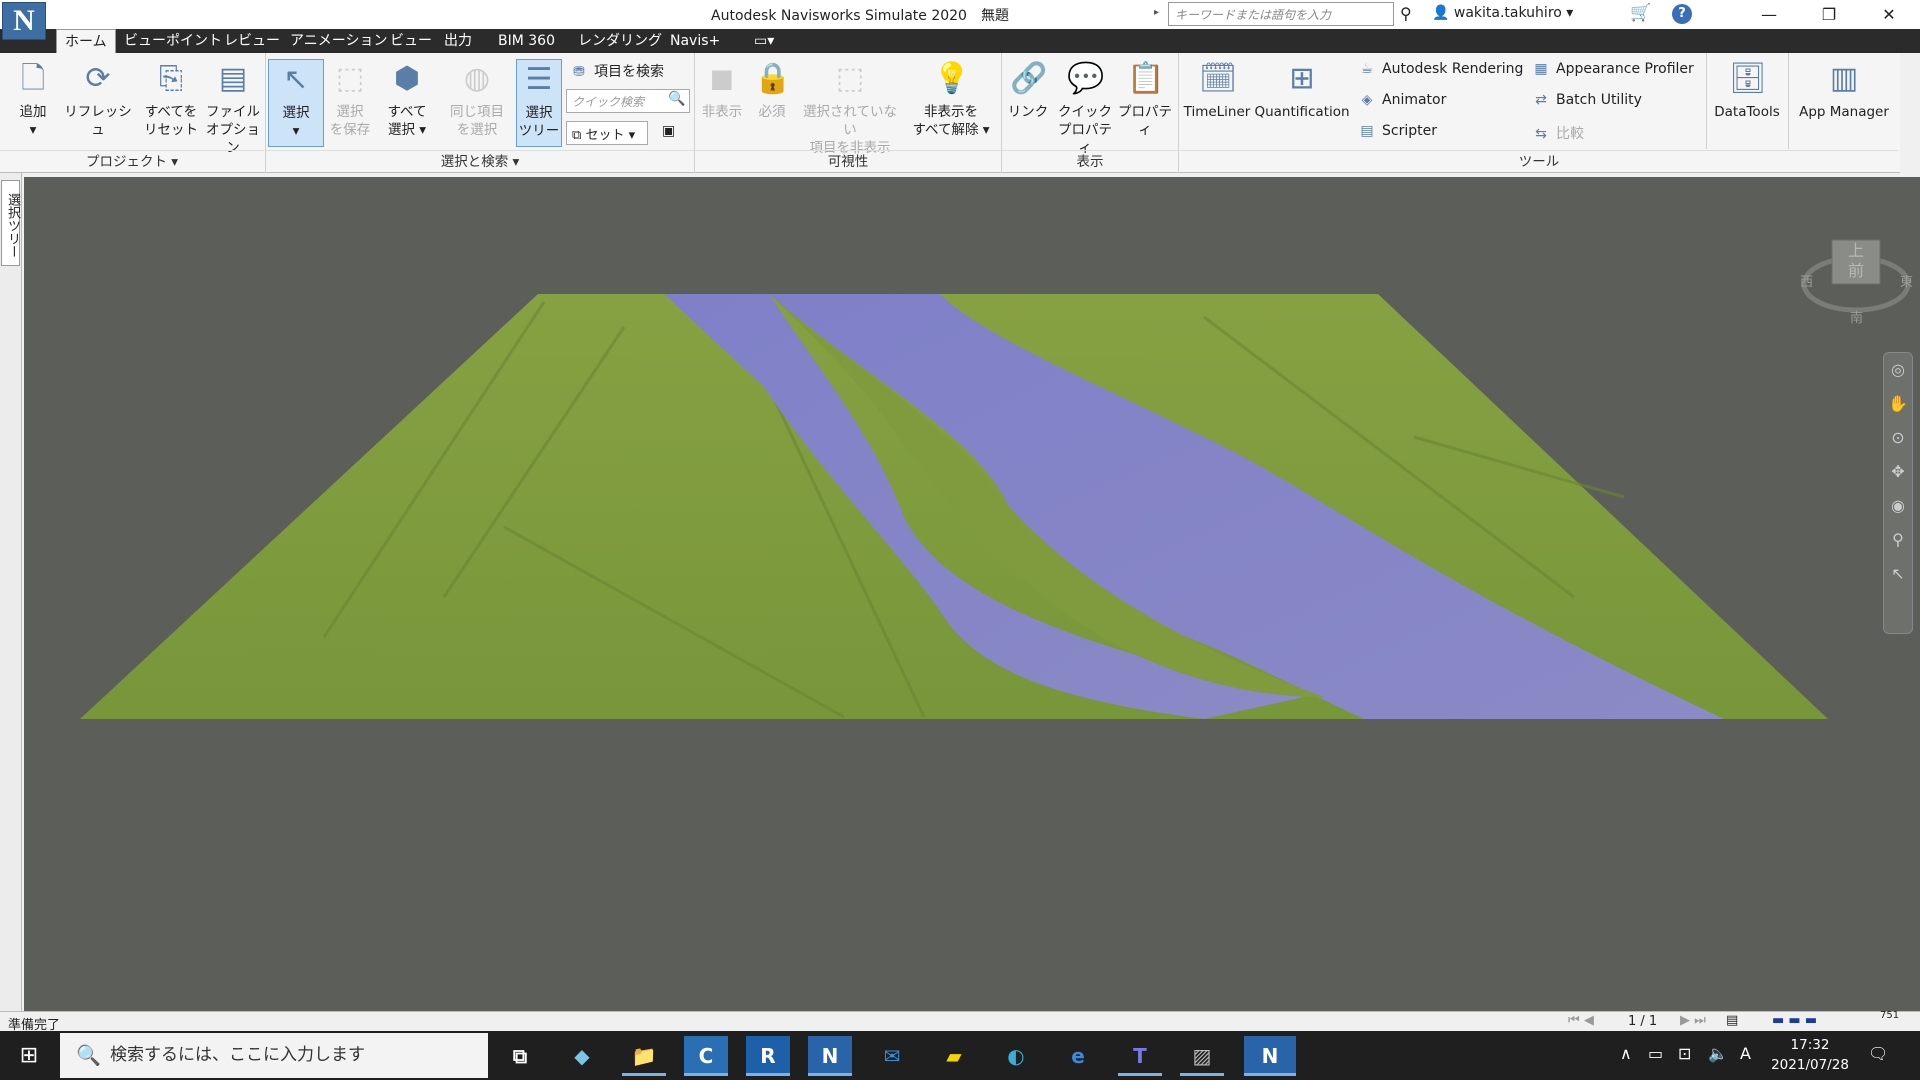 The width and height of the screenshot is (1920, 1080). Describe the element at coordinates (1898, 506) in the screenshot. I see `look-icon: ◉` at that location.